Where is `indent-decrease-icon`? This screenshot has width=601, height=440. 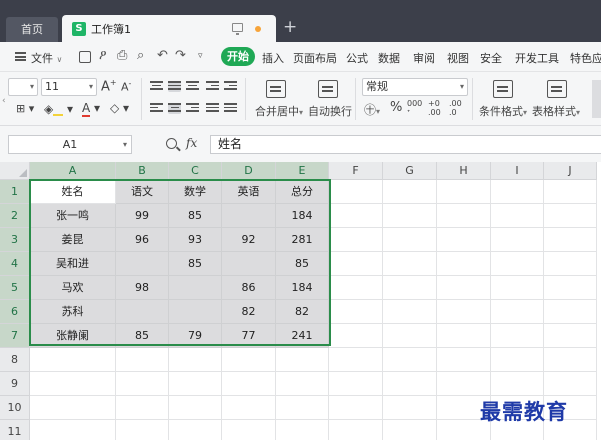 indent-decrease-icon is located at coordinates (212, 86).